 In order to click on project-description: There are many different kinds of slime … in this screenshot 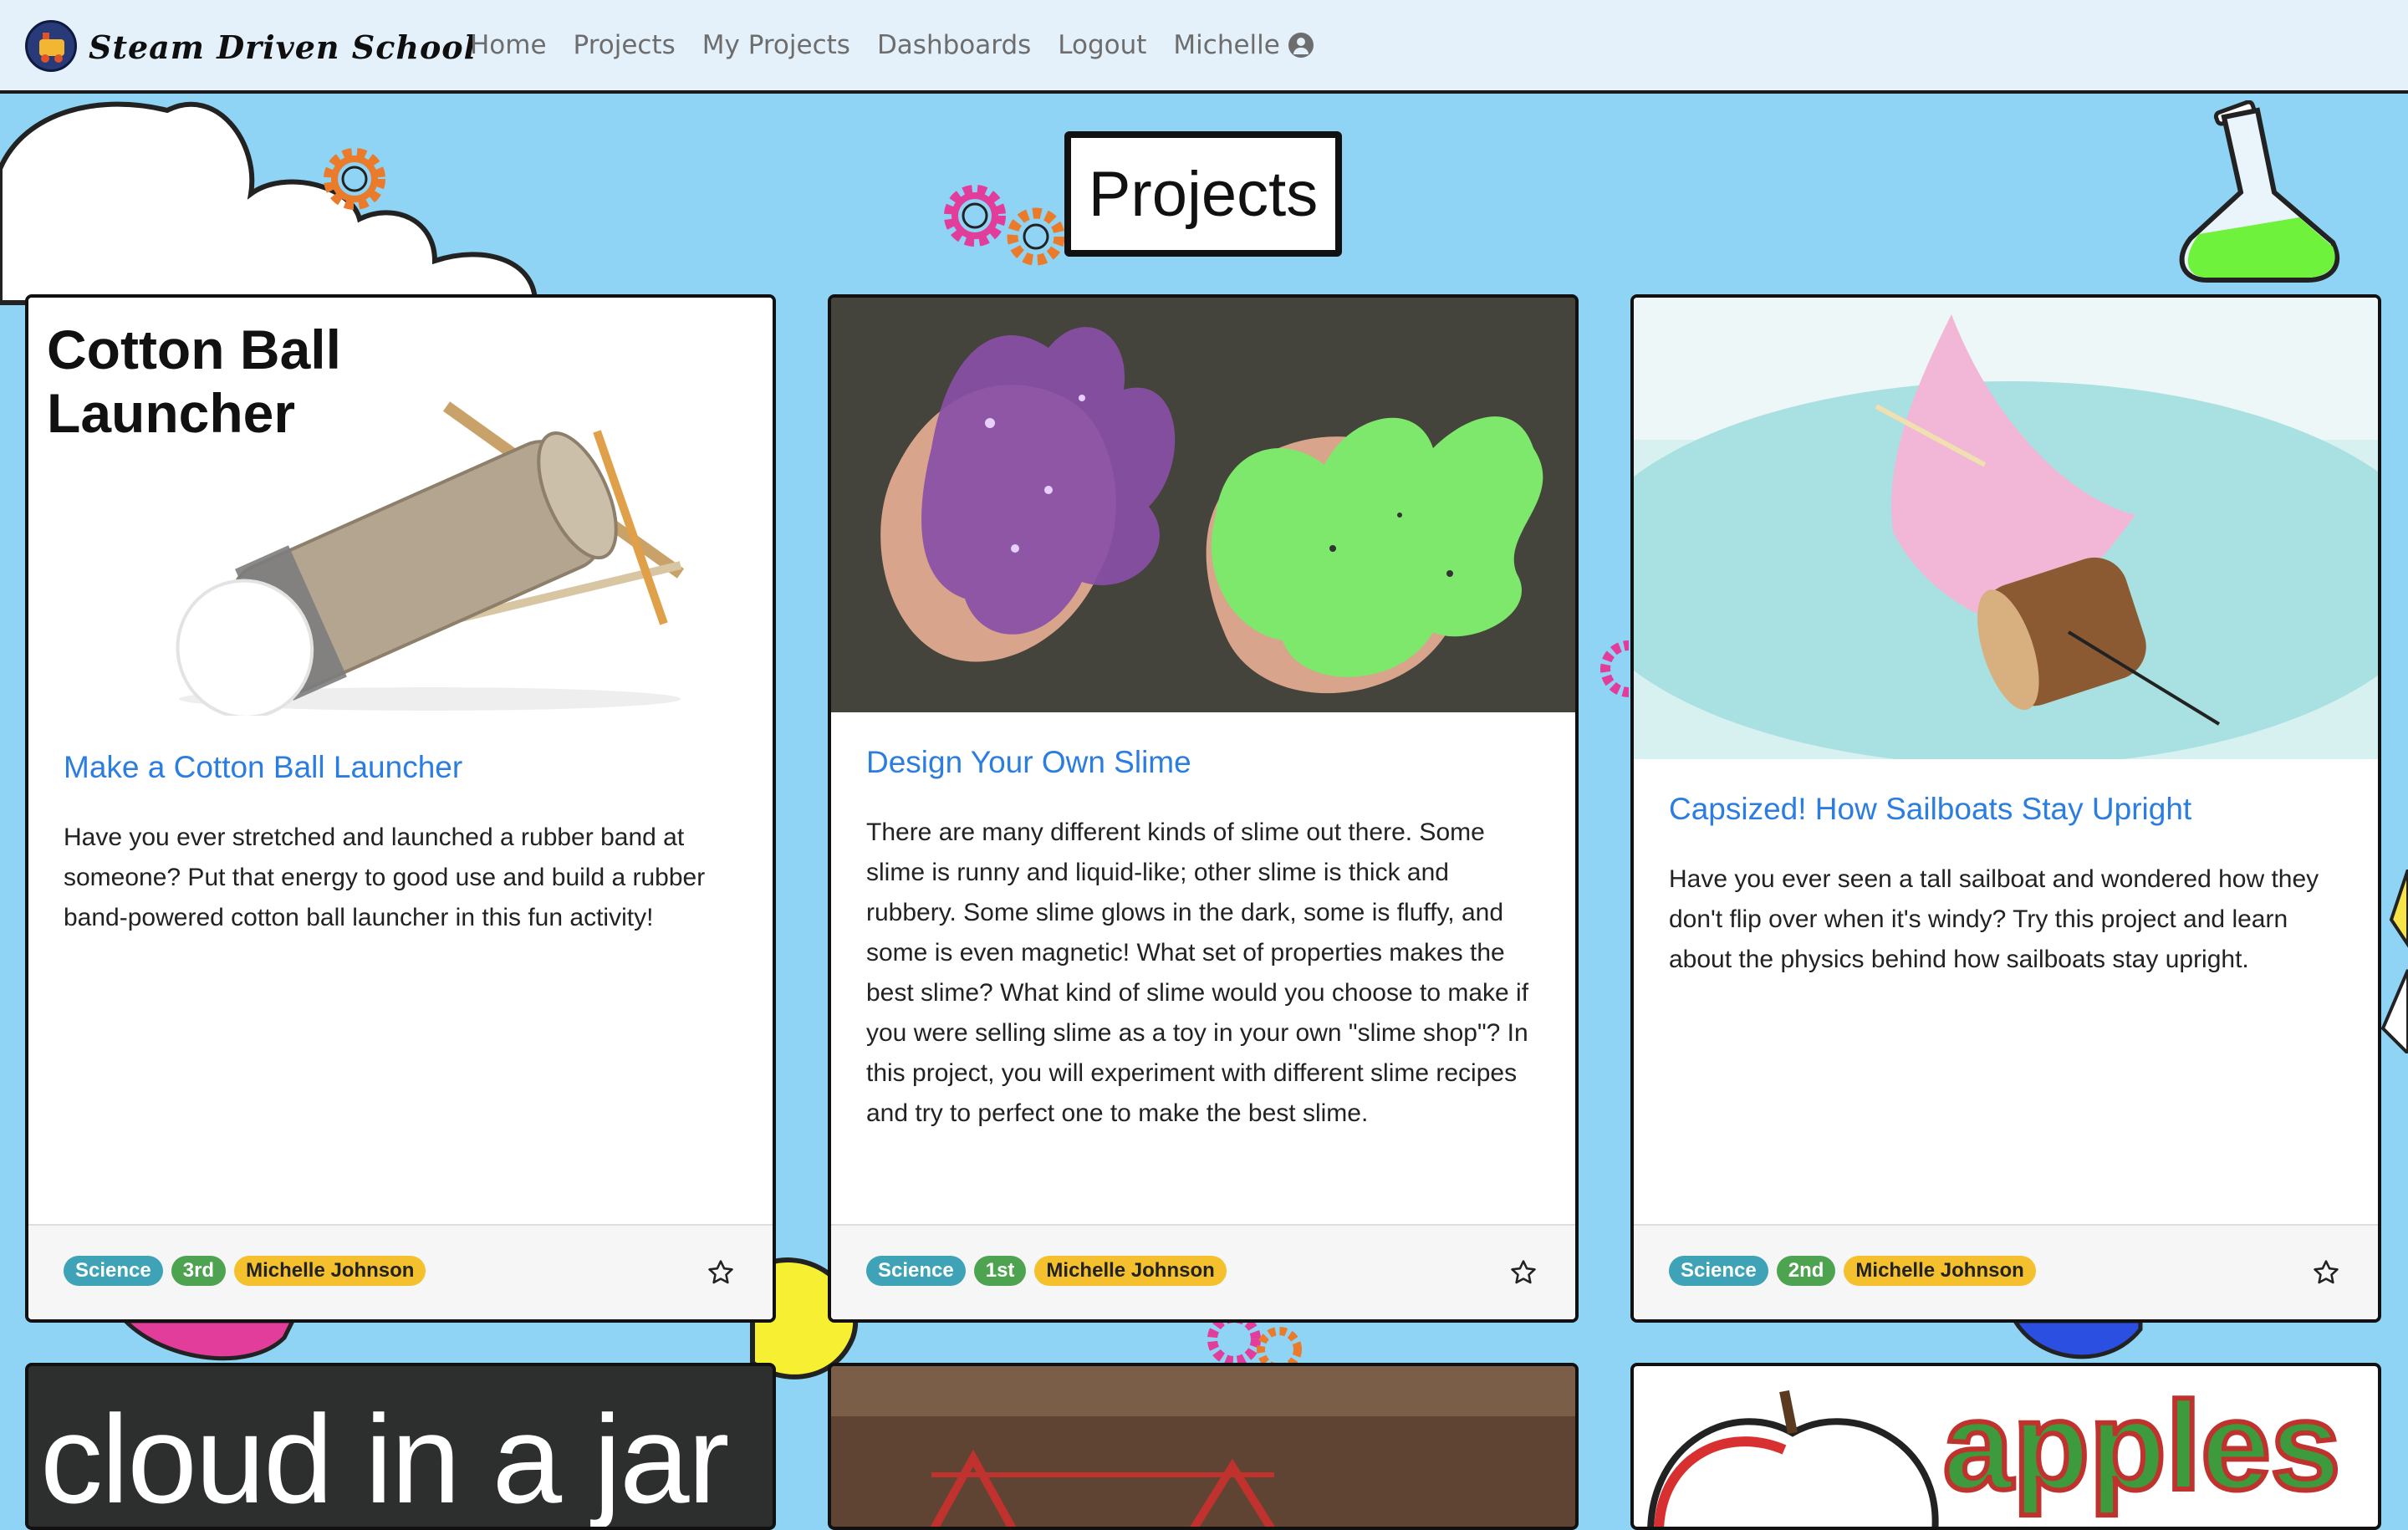, I will do `click(1198, 973)`.